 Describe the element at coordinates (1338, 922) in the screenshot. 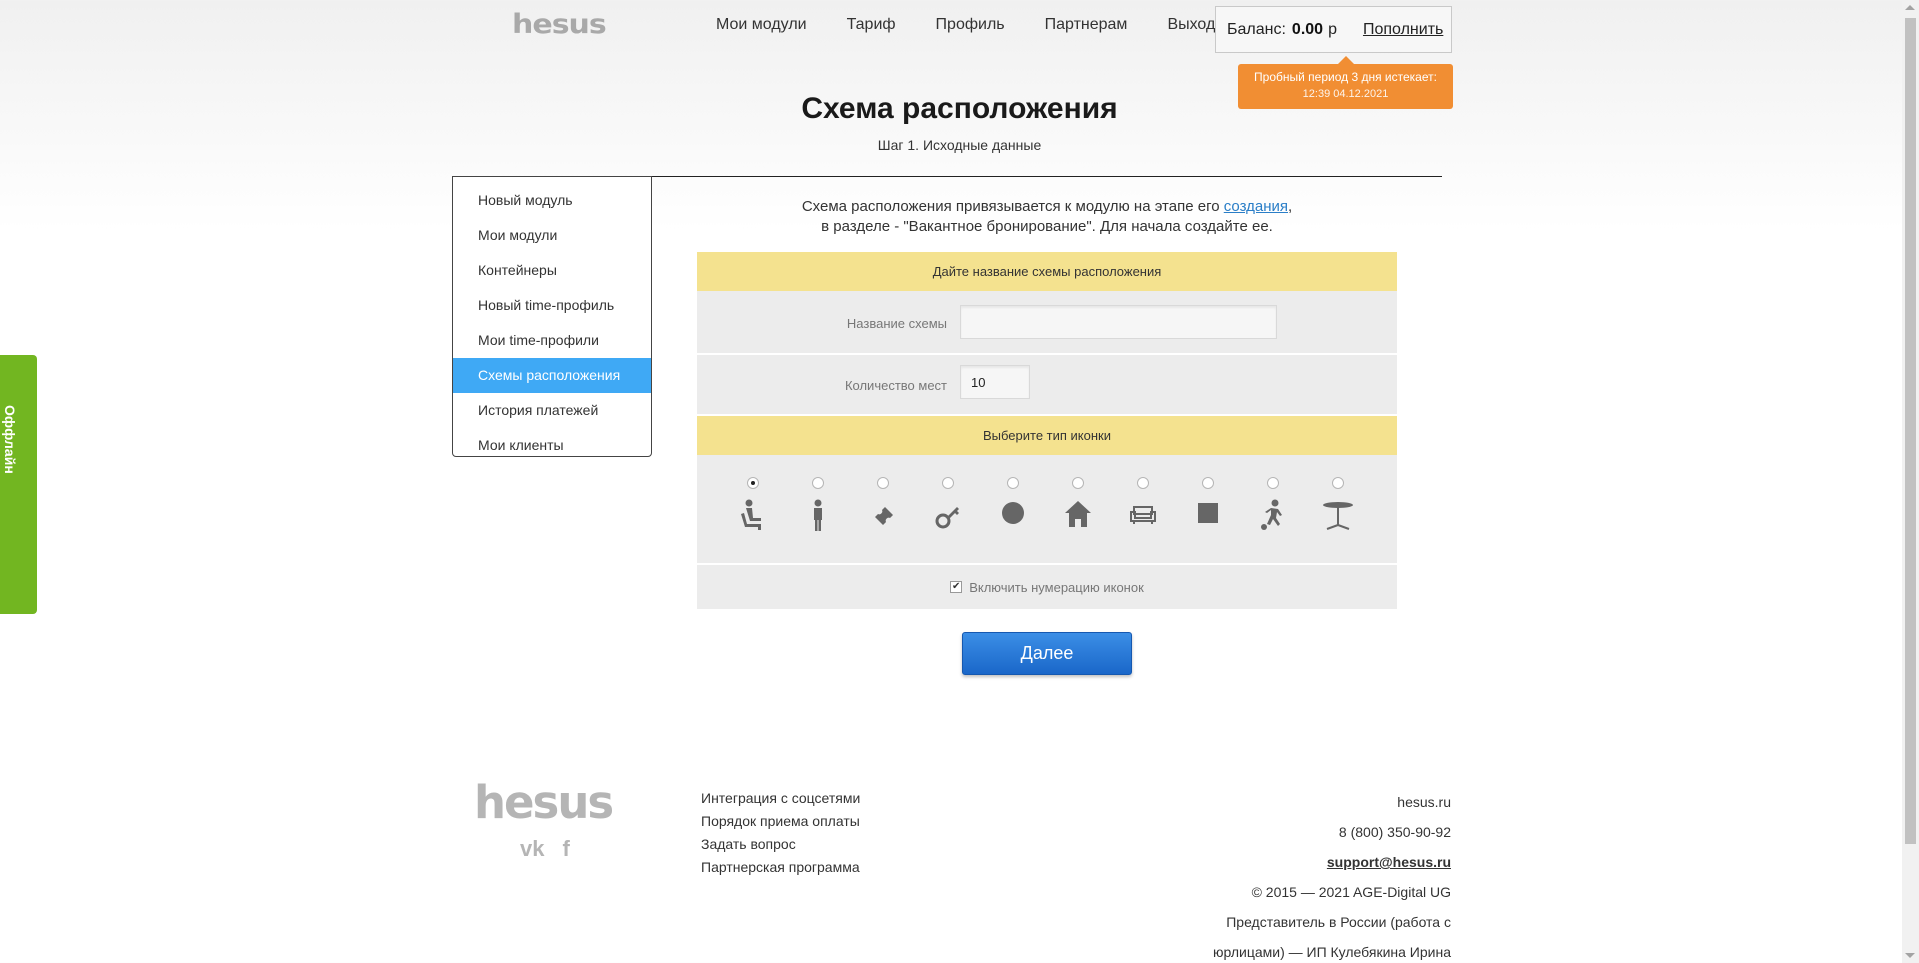

I see `footer-representative-line1: Представитель в России (работа с` at that location.